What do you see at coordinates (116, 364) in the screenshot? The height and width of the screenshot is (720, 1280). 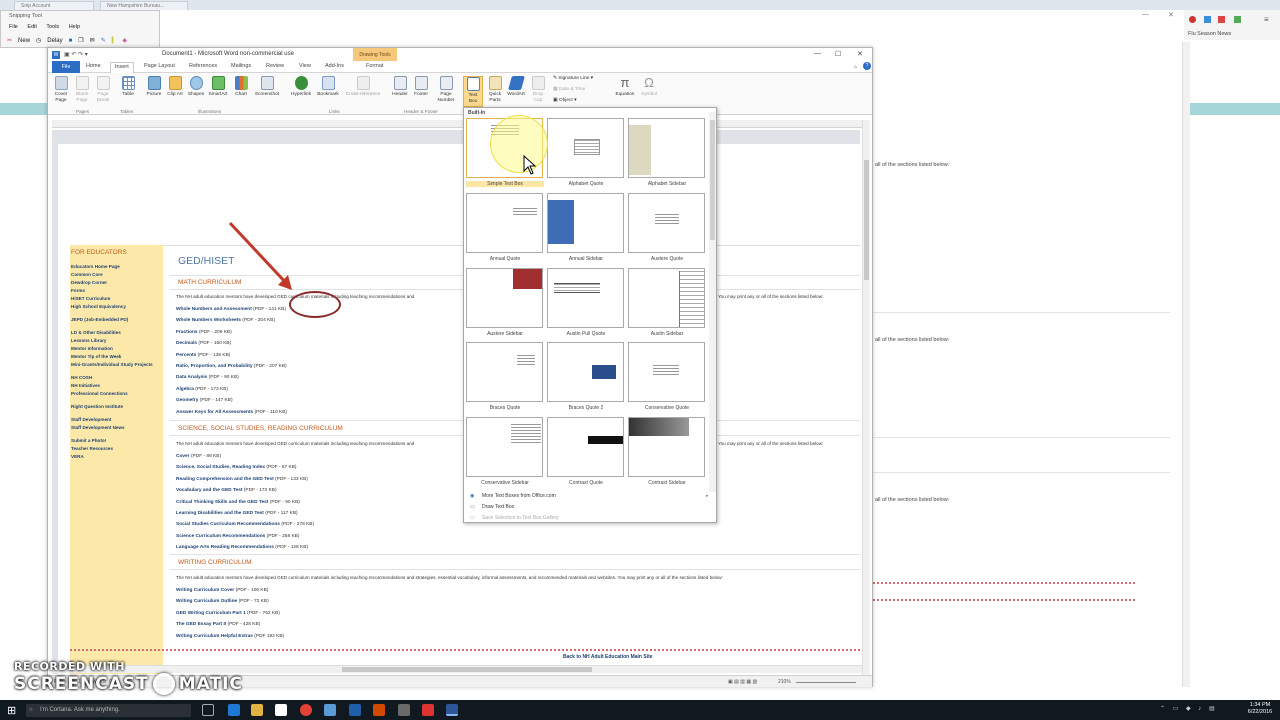 I see `sidebar-item: Mini-Grants/Individual Study Projects` at bounding box center [116, 364].